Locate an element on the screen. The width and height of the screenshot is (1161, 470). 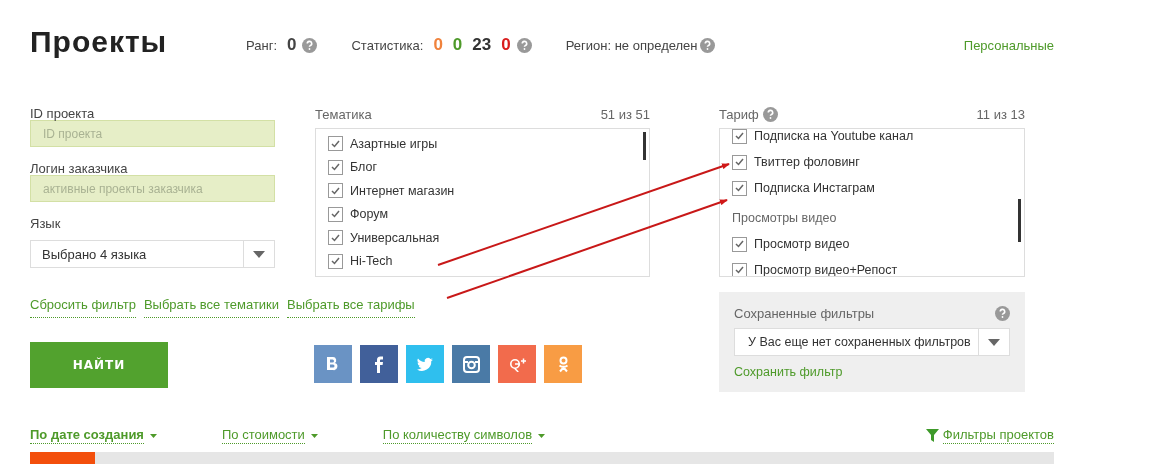
vk-icon is located at coordinates (333, 364).